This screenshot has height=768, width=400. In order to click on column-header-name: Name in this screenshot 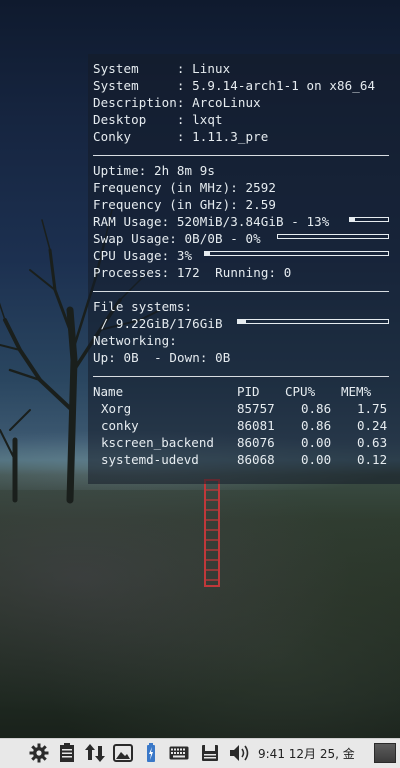, I will do `click(108, 391)`.